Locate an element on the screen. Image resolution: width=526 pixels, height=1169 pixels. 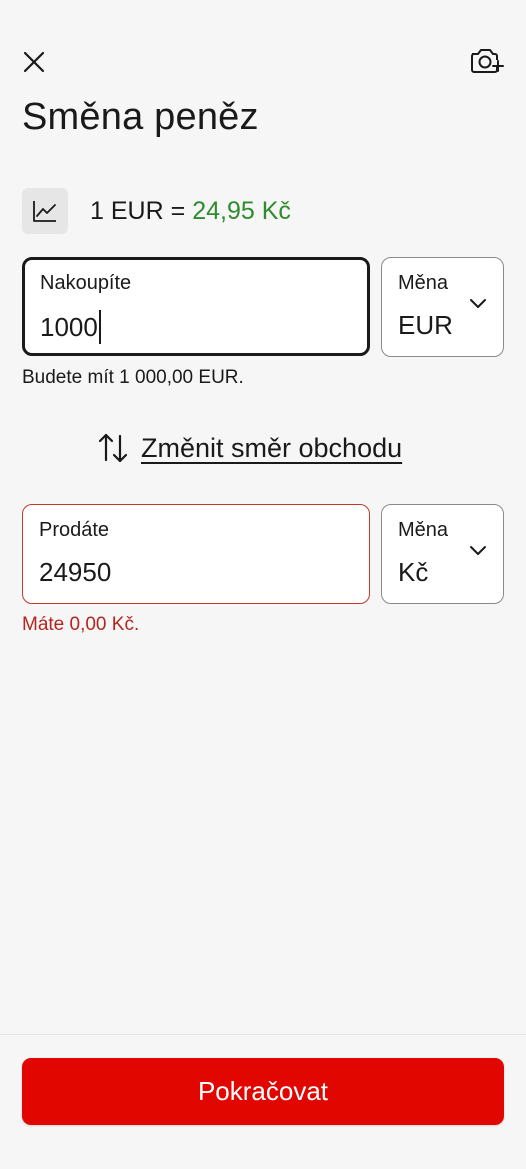
buy-currency-value: EUR is located at coordinates (425, 325).